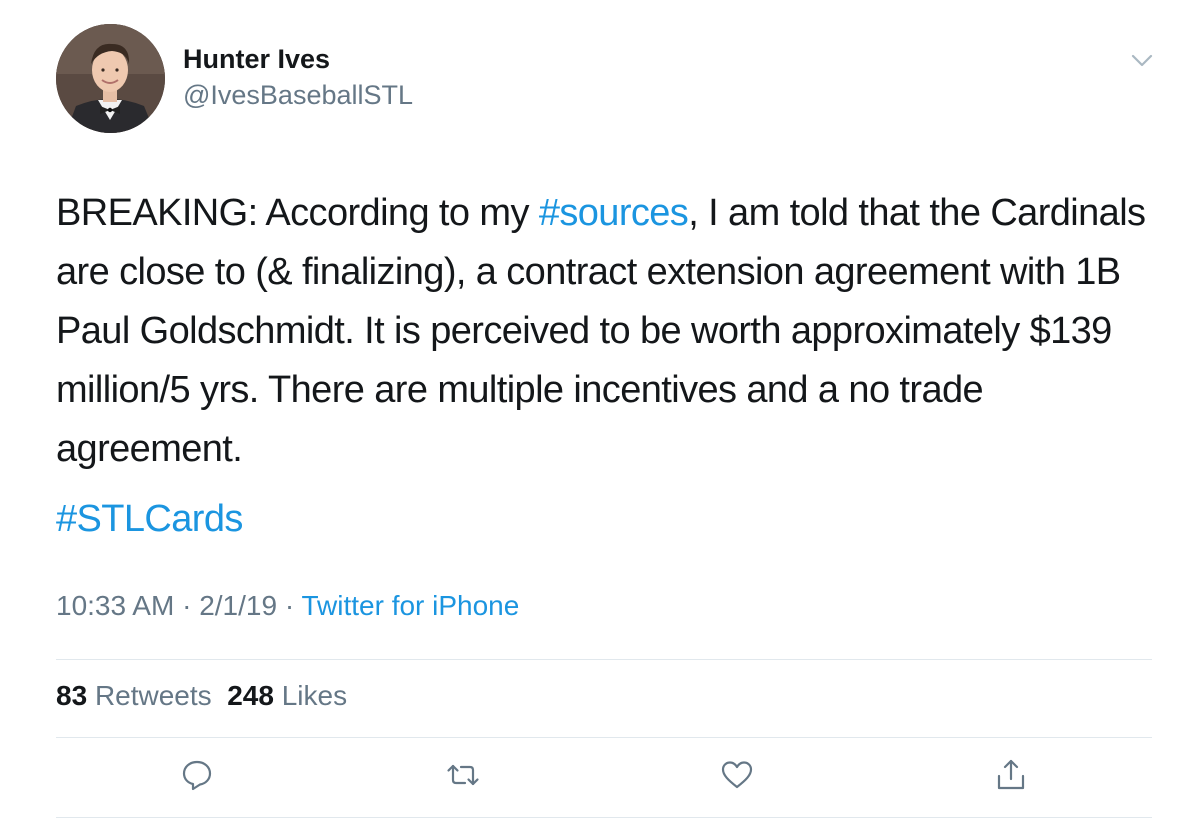 This screenshot has height=837, width=1200. I want to click on like-button, so click(737, 775).